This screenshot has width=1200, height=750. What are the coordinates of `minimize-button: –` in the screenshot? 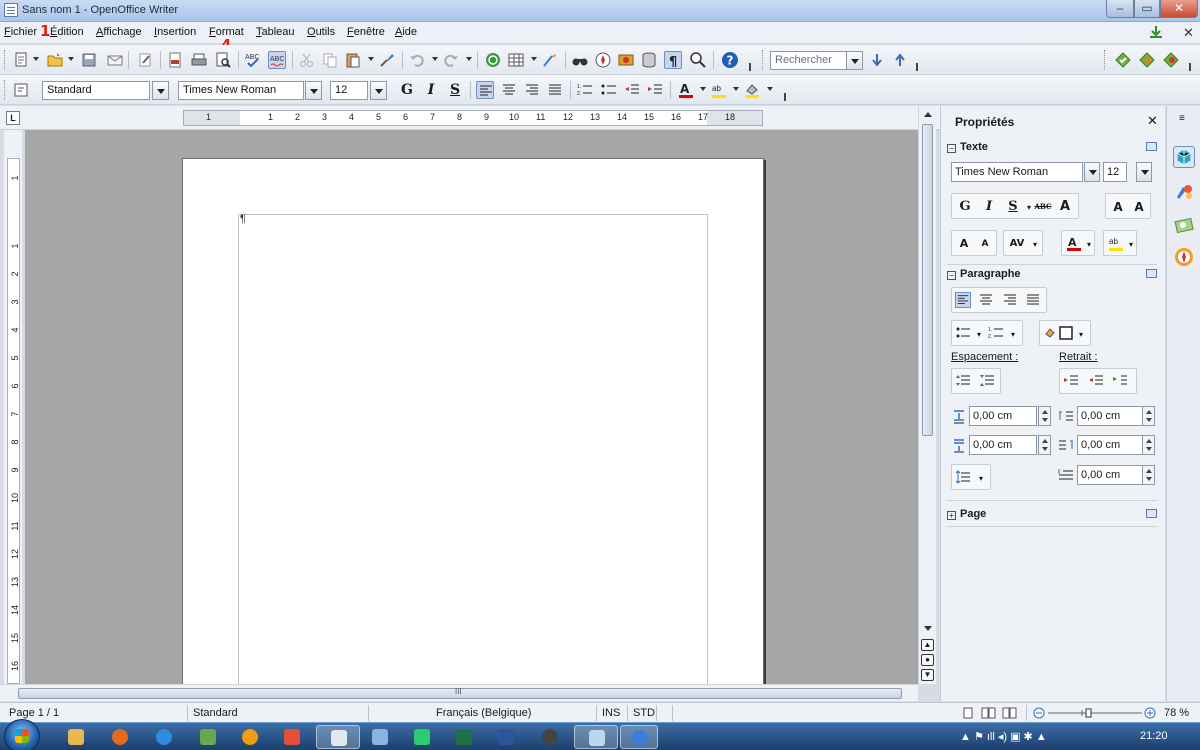 It's located at (1120, 9).